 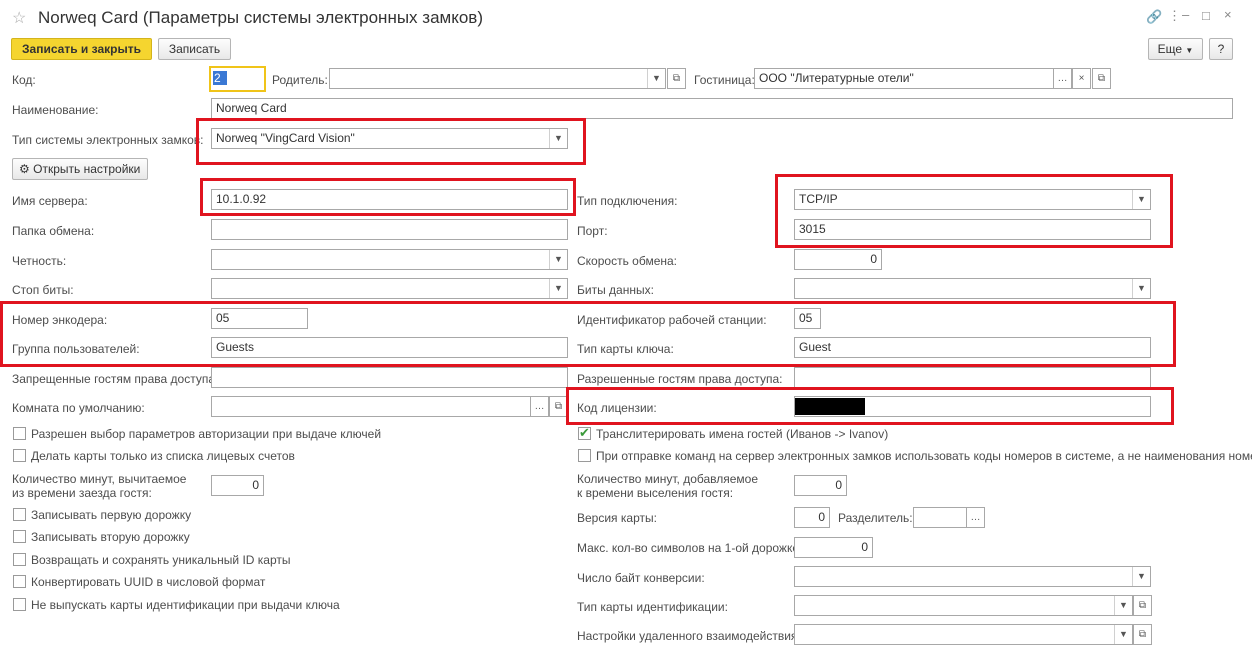 What do you see at coordinates (19, 514) in the screenshot?
I see `track1-checkbox` at bounding box center [19, 514].